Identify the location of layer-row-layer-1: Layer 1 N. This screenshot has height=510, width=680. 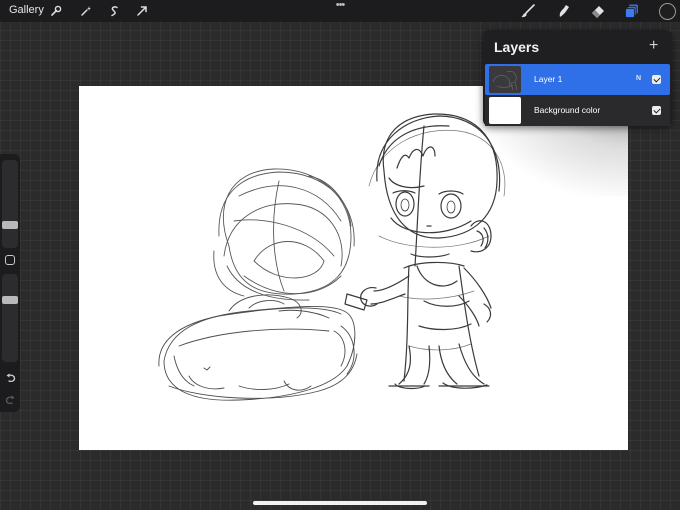
(577, 79).